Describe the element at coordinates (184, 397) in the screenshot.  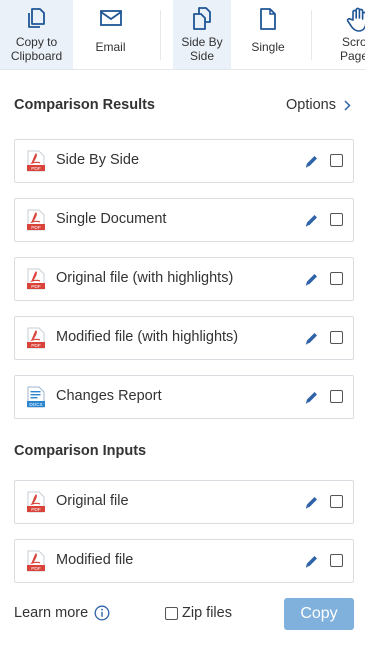
I see `file-row: DOCX Changes Report` at that location.